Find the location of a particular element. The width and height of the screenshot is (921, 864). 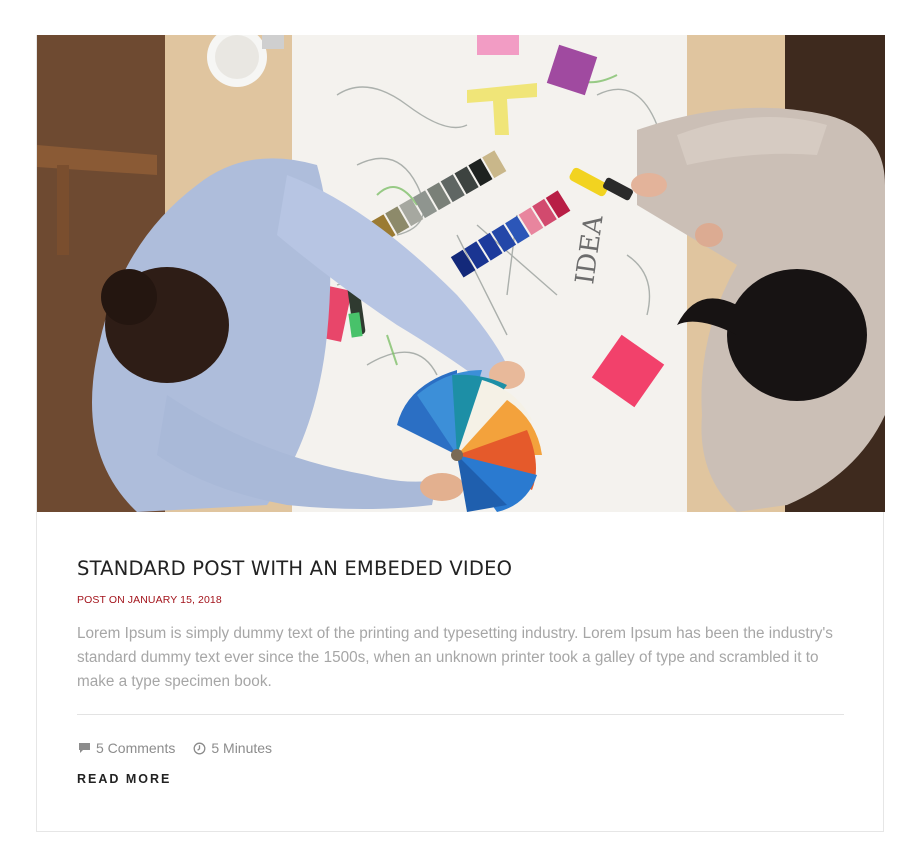

comments-link: 5 Comments is located at coordinates (126, 748).